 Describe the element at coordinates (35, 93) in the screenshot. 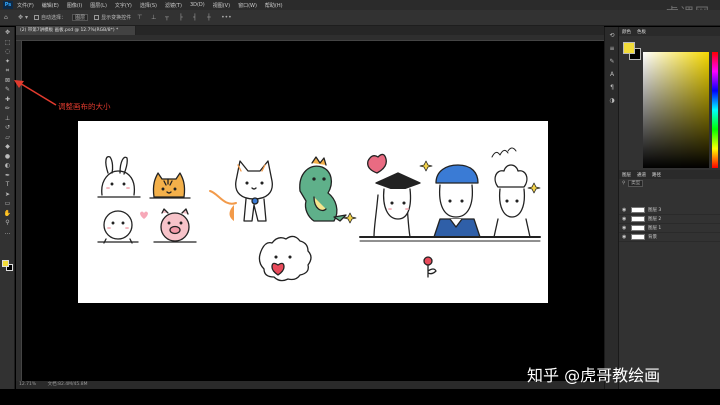

I see `annotation-arrow-icon` at that location.